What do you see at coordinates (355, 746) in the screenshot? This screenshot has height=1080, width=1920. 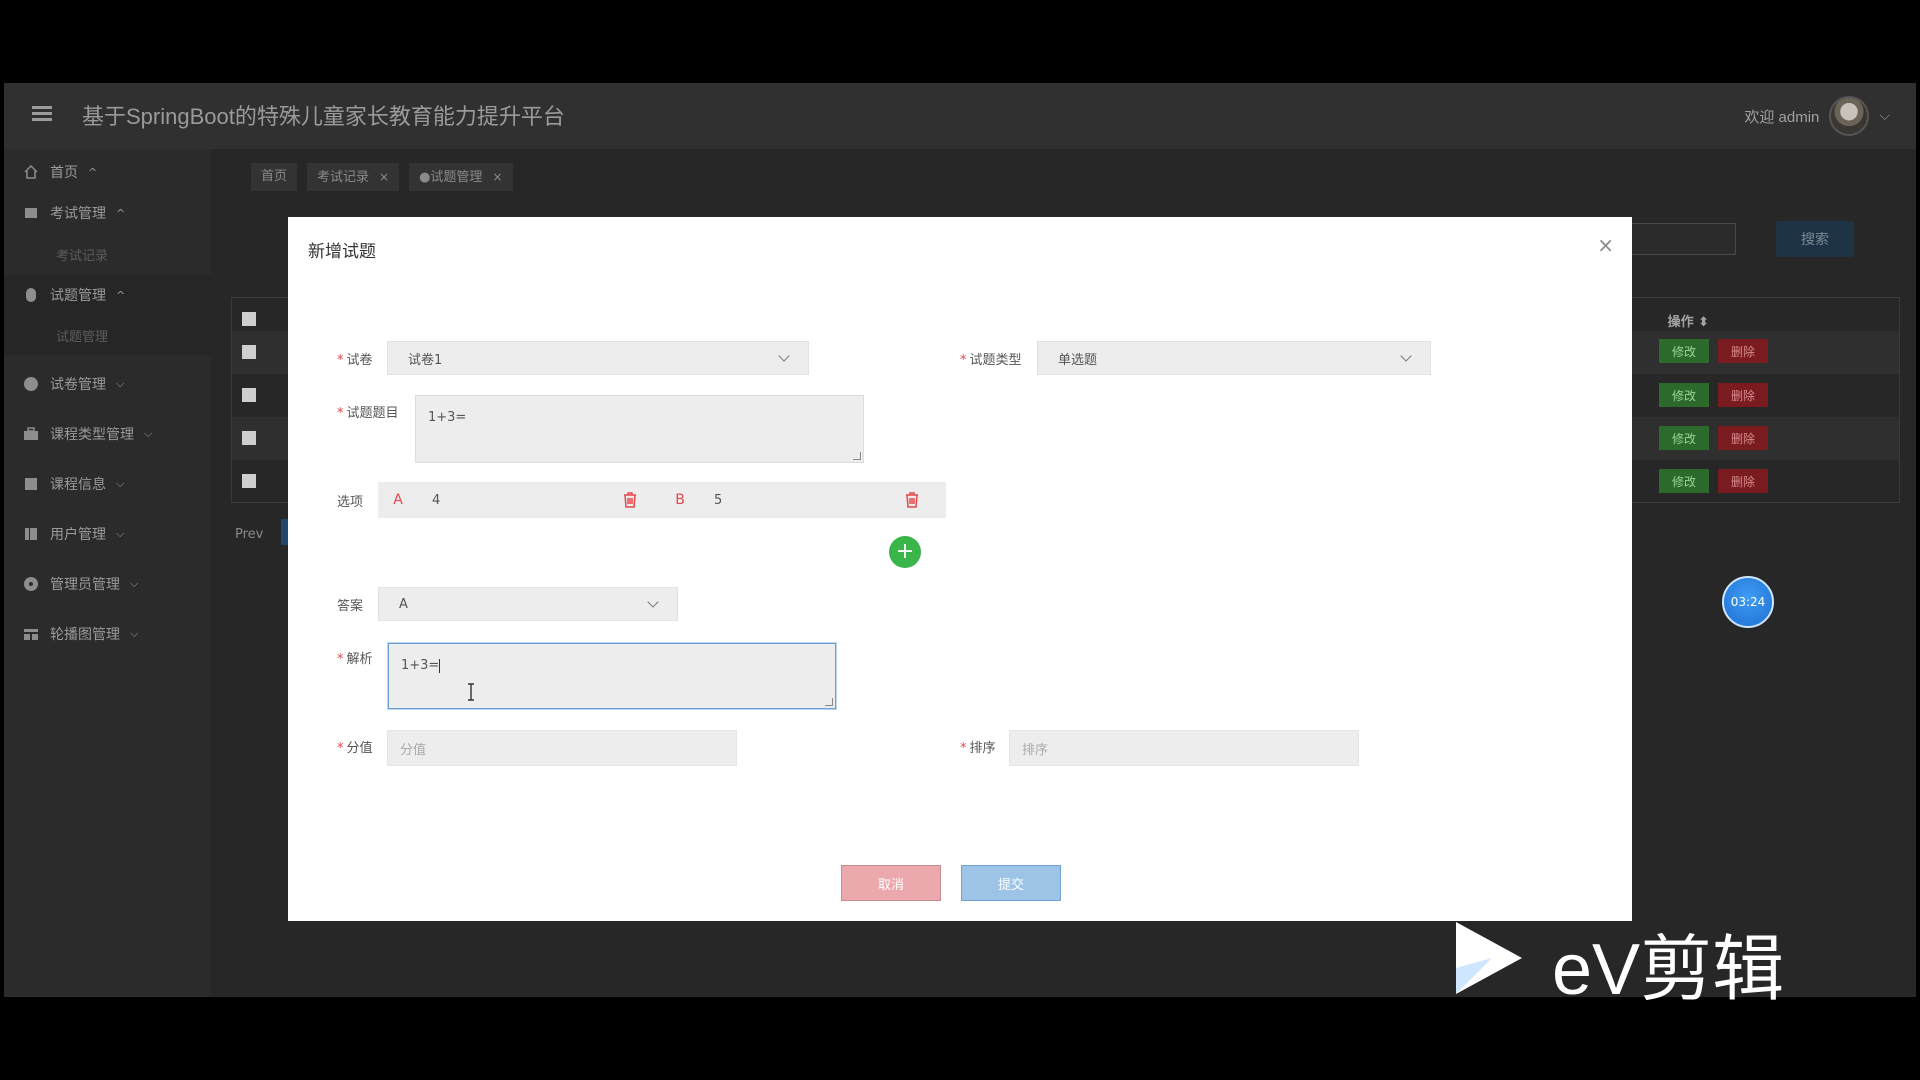 I see `score-label: * 分值` at bounding box center [355, 746].